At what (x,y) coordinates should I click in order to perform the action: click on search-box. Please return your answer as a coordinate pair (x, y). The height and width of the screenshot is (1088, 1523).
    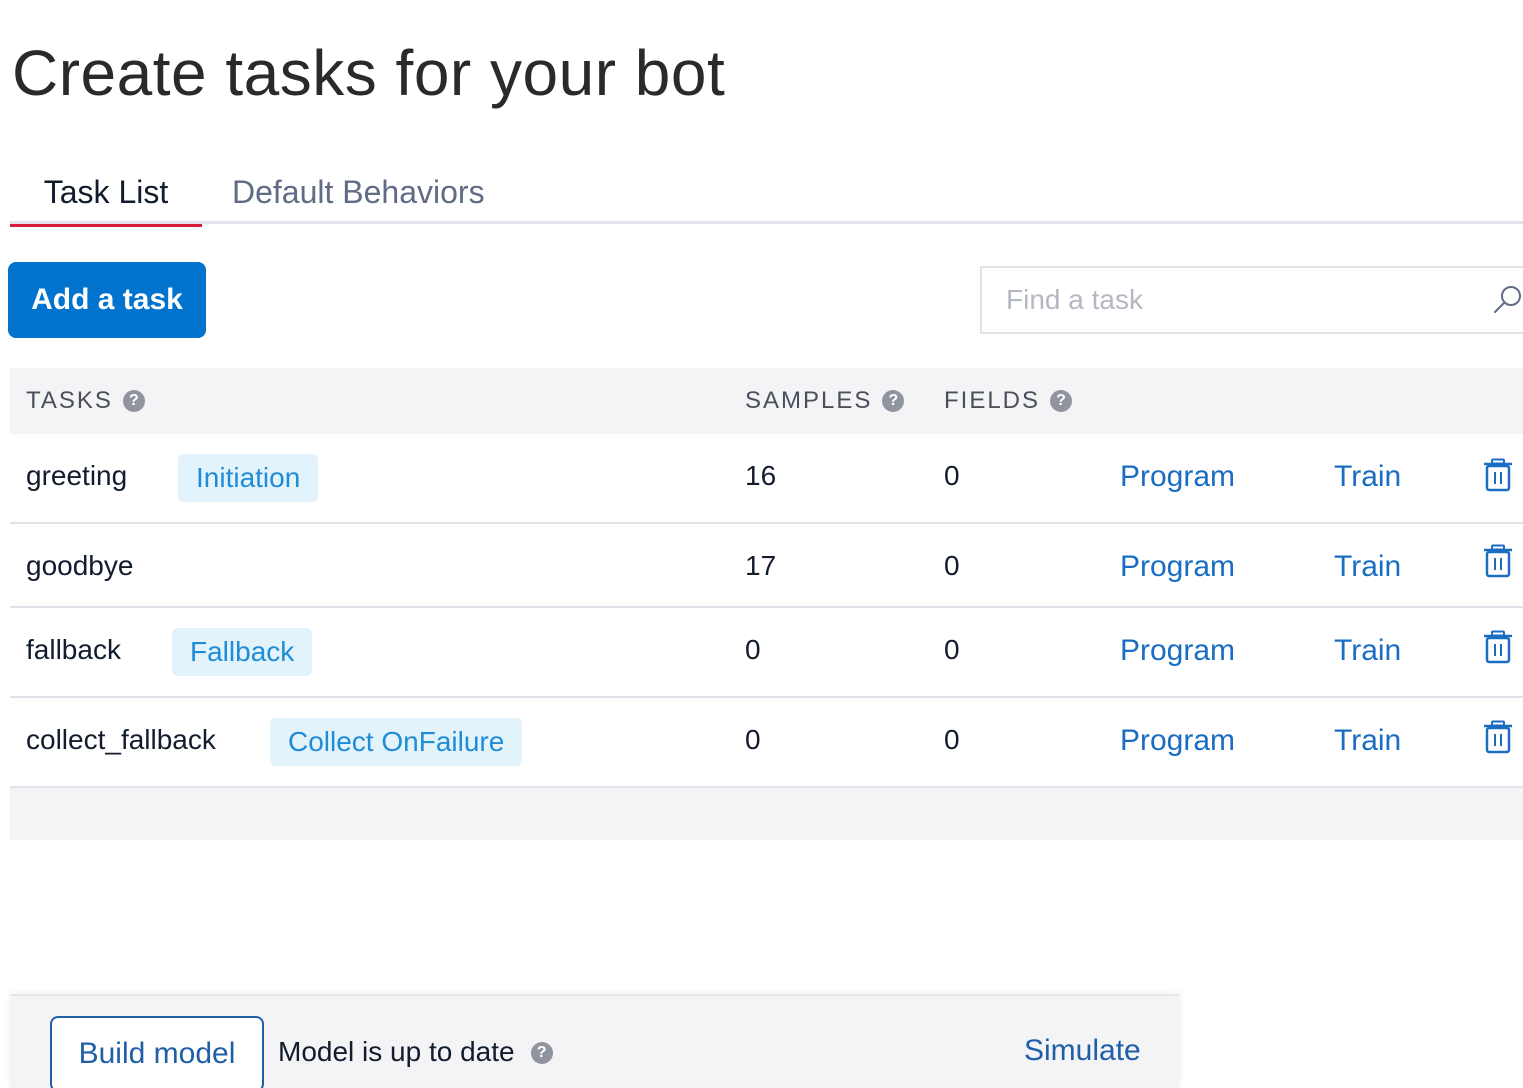
    Looking at the image, I should click on (1251, 300).